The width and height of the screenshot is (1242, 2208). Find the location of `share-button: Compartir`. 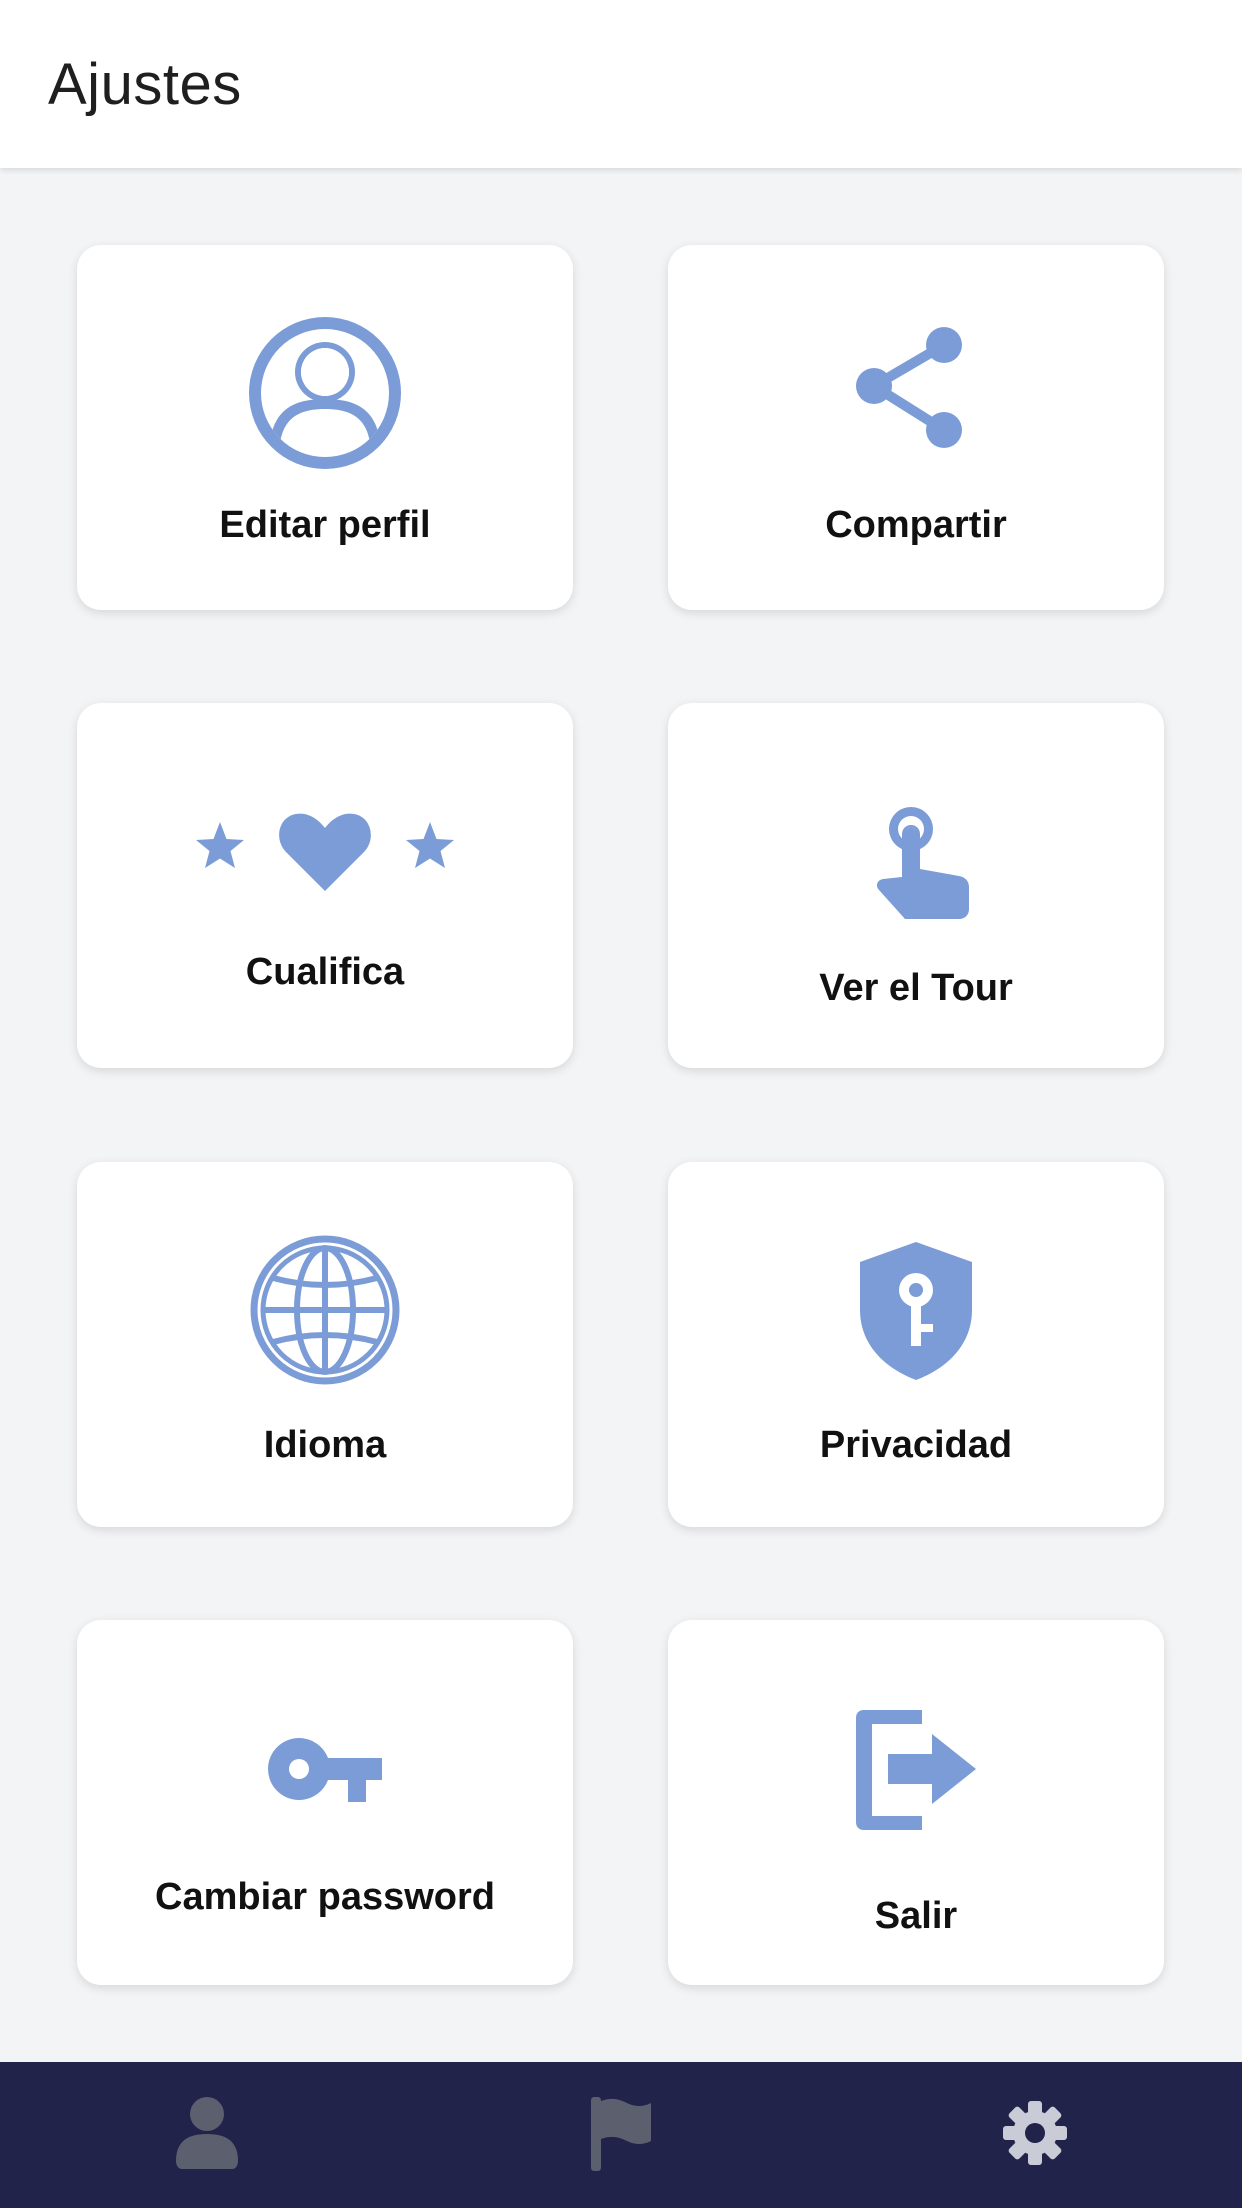

share-button: Compartir is located at coordinates (916, 427).